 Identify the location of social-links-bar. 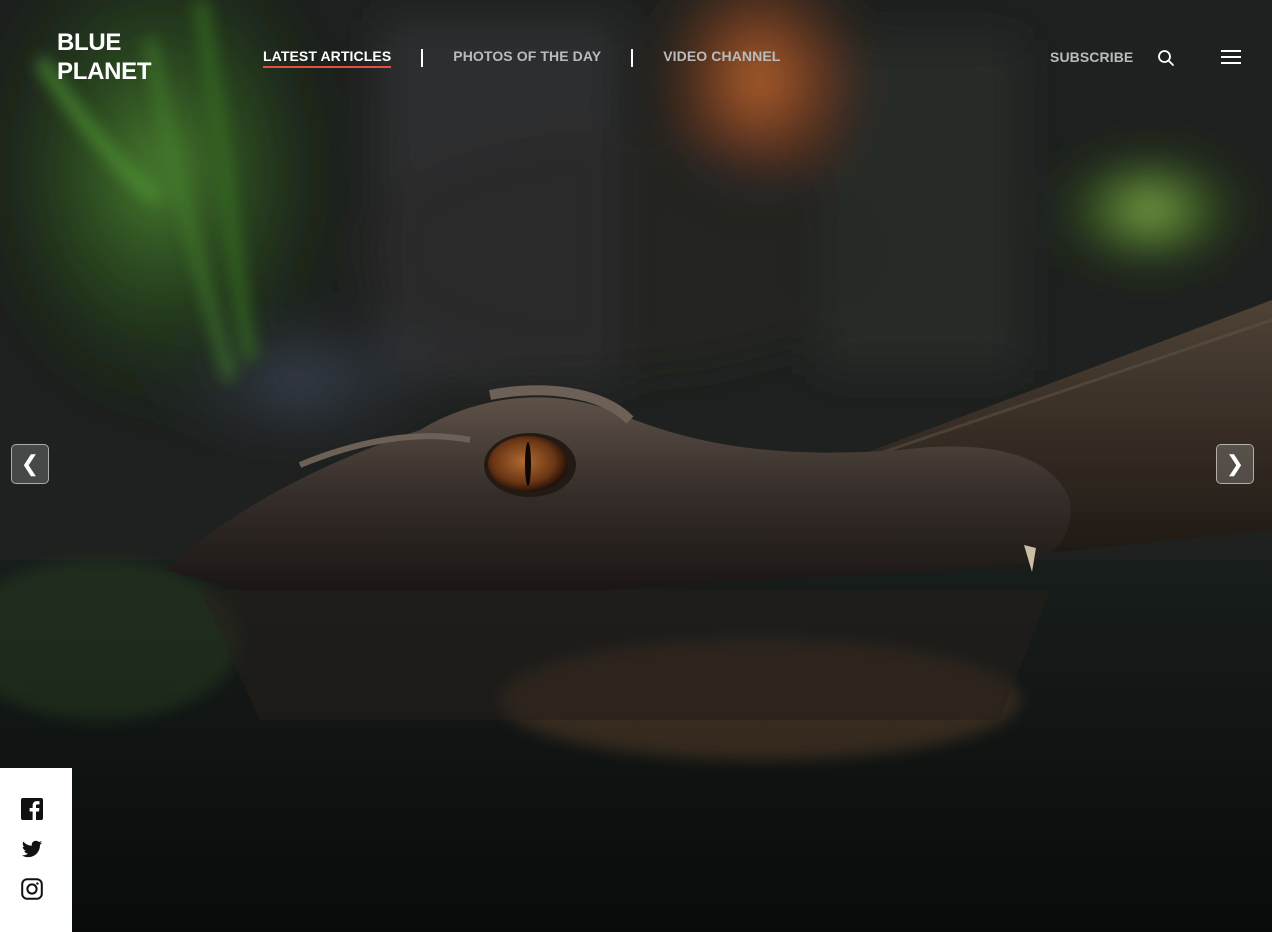
(36, 850).